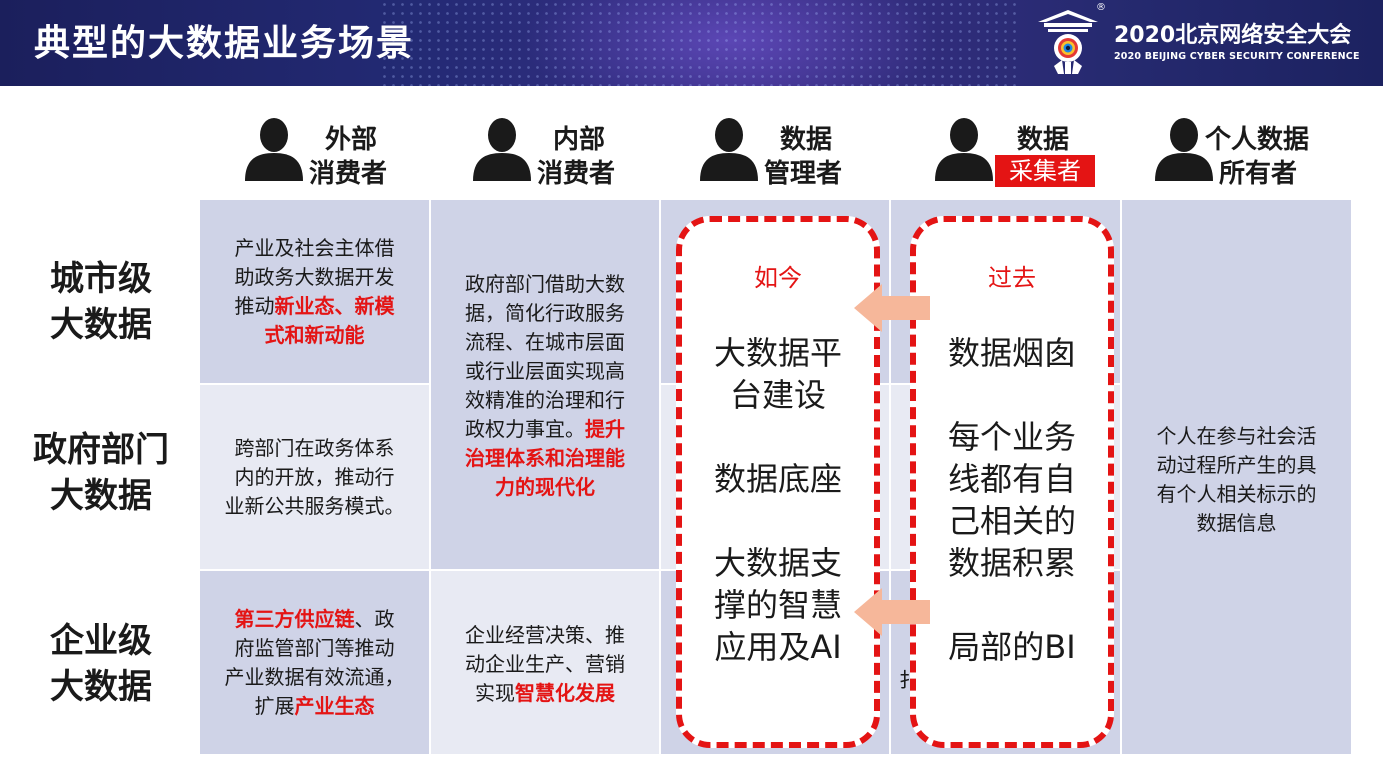 The width and height of the screenshot is (1383, 778). I want to click on cell-line: 第三方供应链、政, so click(314, 619).